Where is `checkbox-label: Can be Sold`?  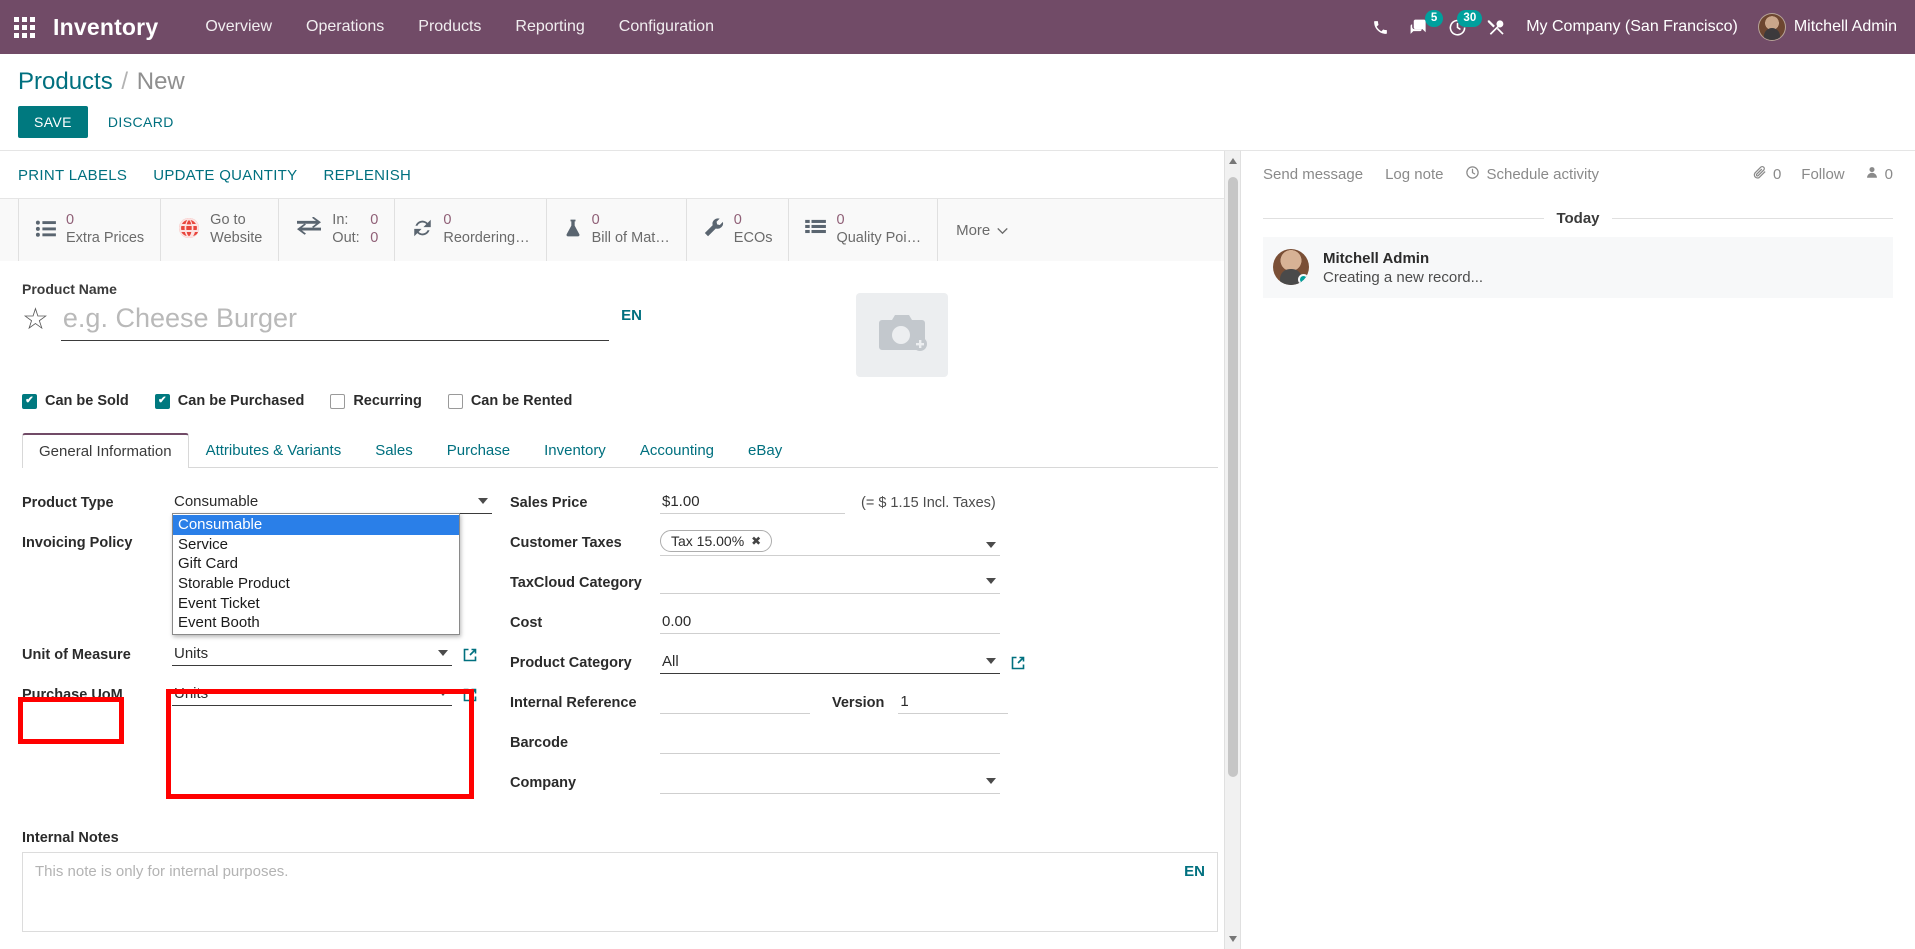 checkbox-label: Can be Sold is located at coordinates (87, 401).